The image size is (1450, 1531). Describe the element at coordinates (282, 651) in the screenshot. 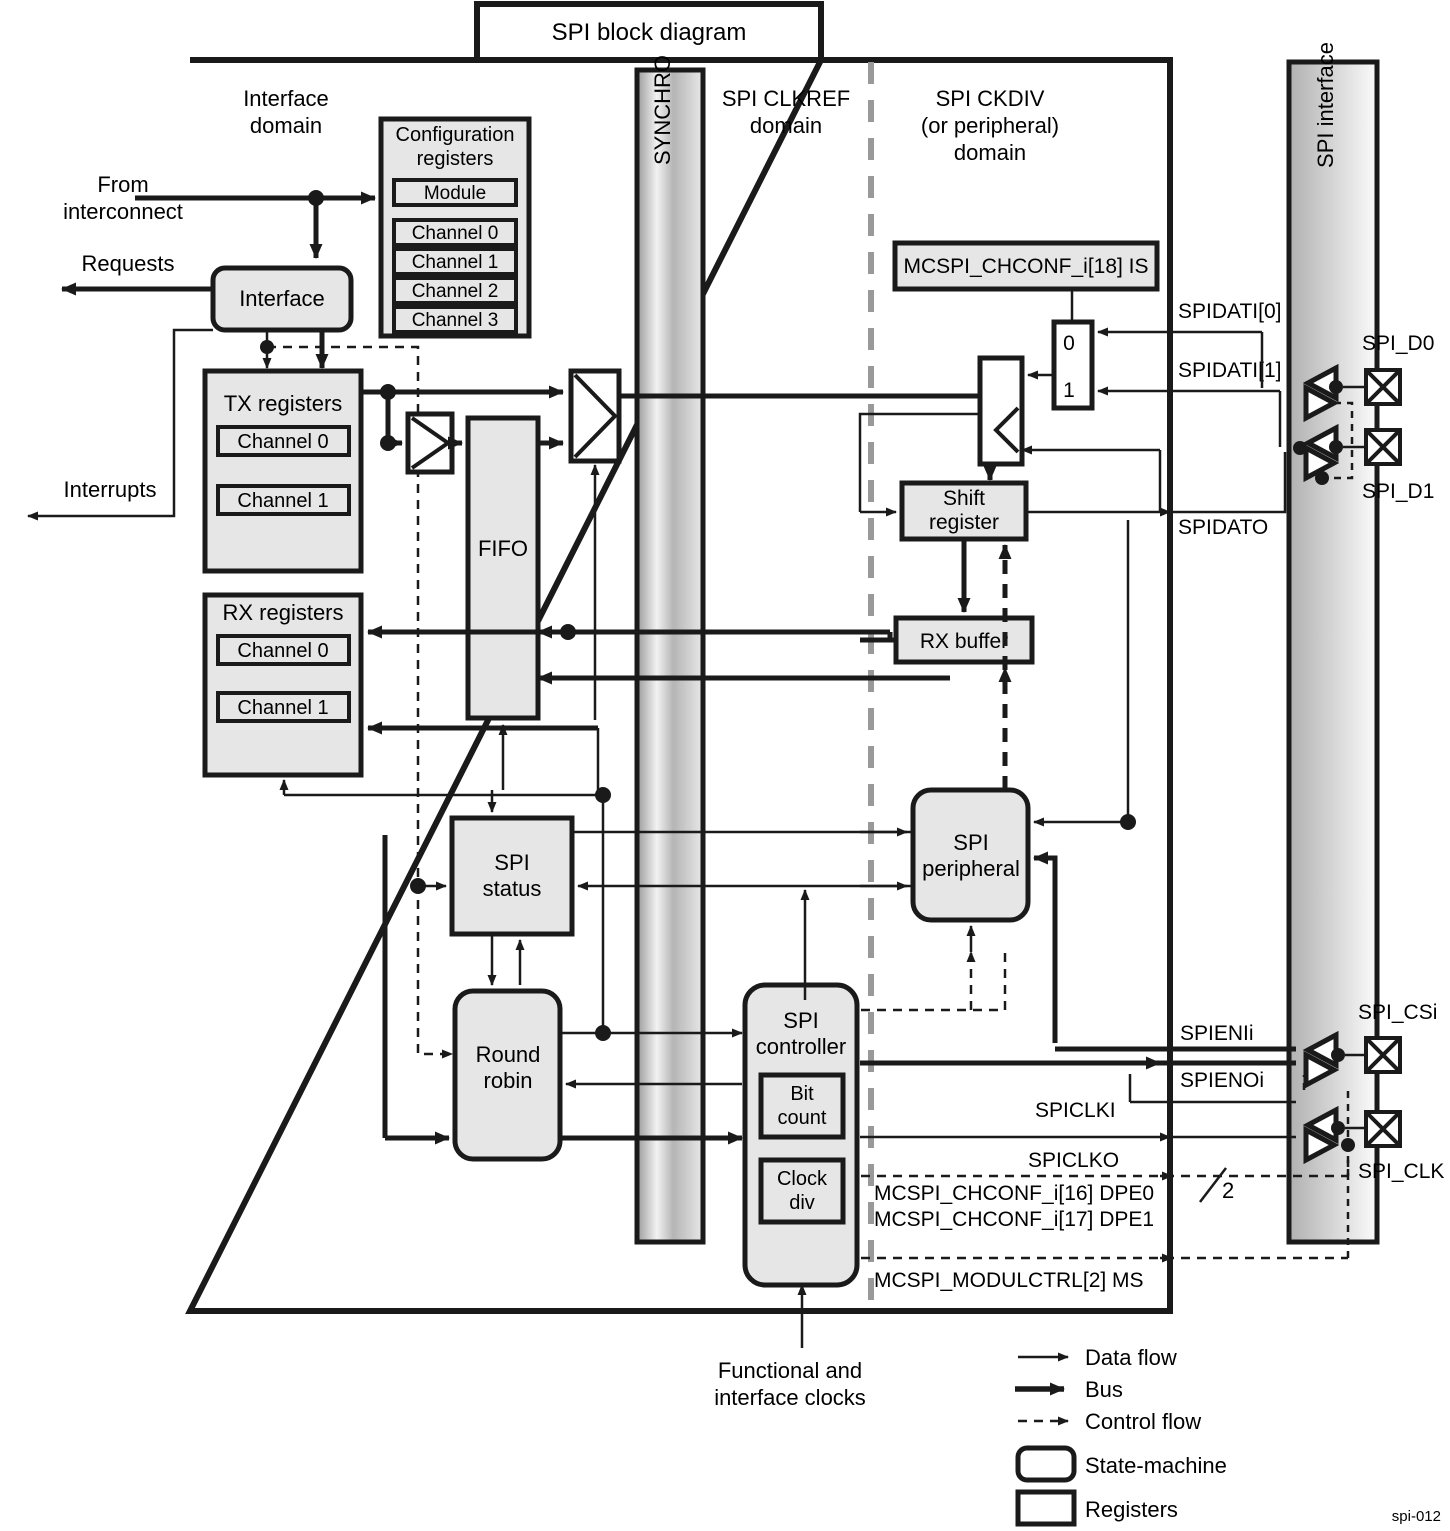

I see `rx-reg-ch0-label: Channel 0` at that location.